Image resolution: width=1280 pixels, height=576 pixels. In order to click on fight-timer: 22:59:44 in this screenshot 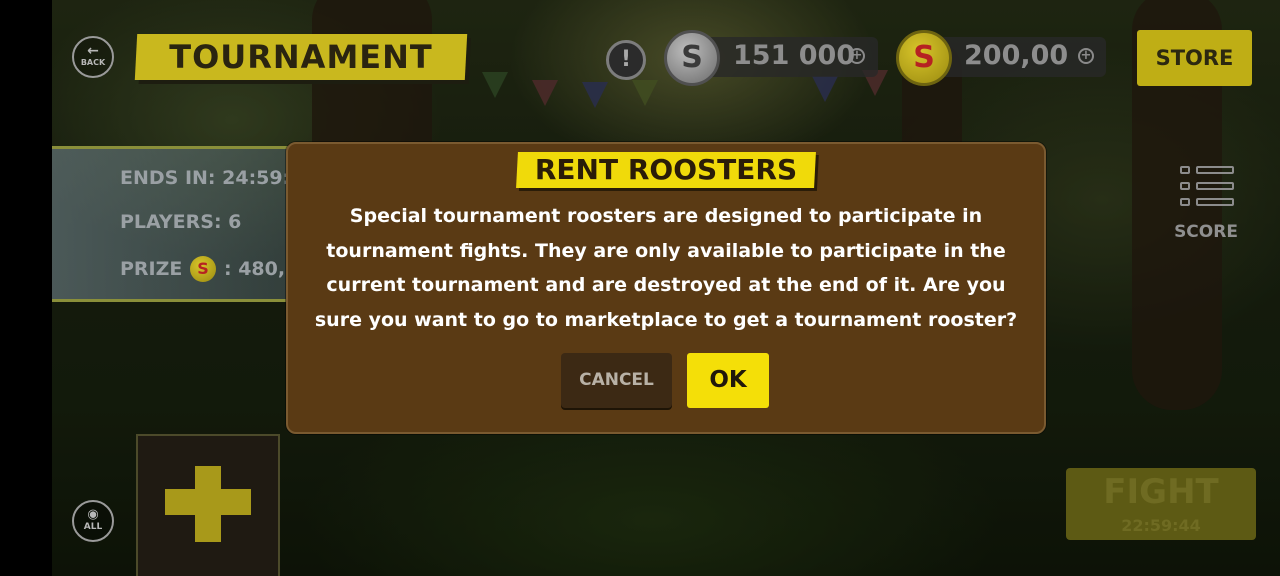, I will do `click(1161, 525)`.